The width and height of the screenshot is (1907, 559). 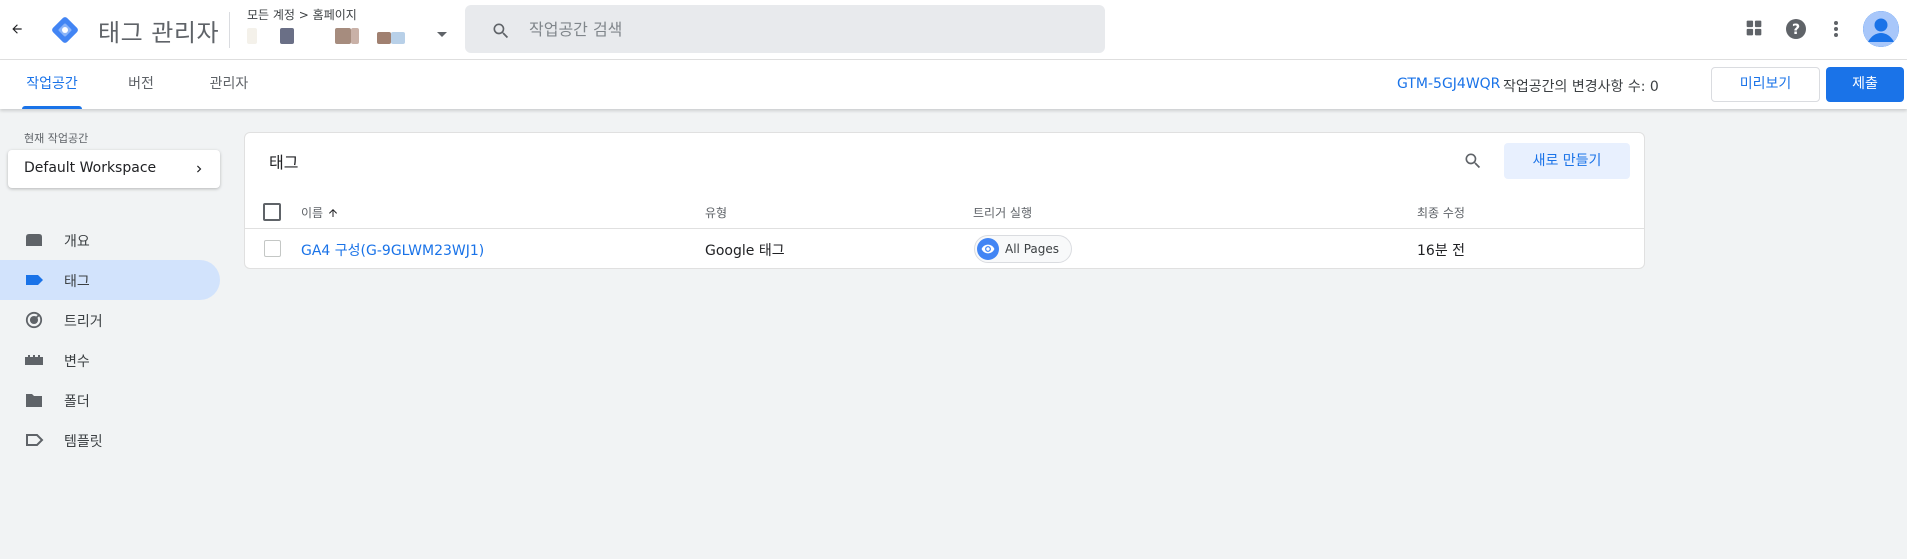 I want to click on trigger-chip: All Pages, so click(x=1023, y=249).